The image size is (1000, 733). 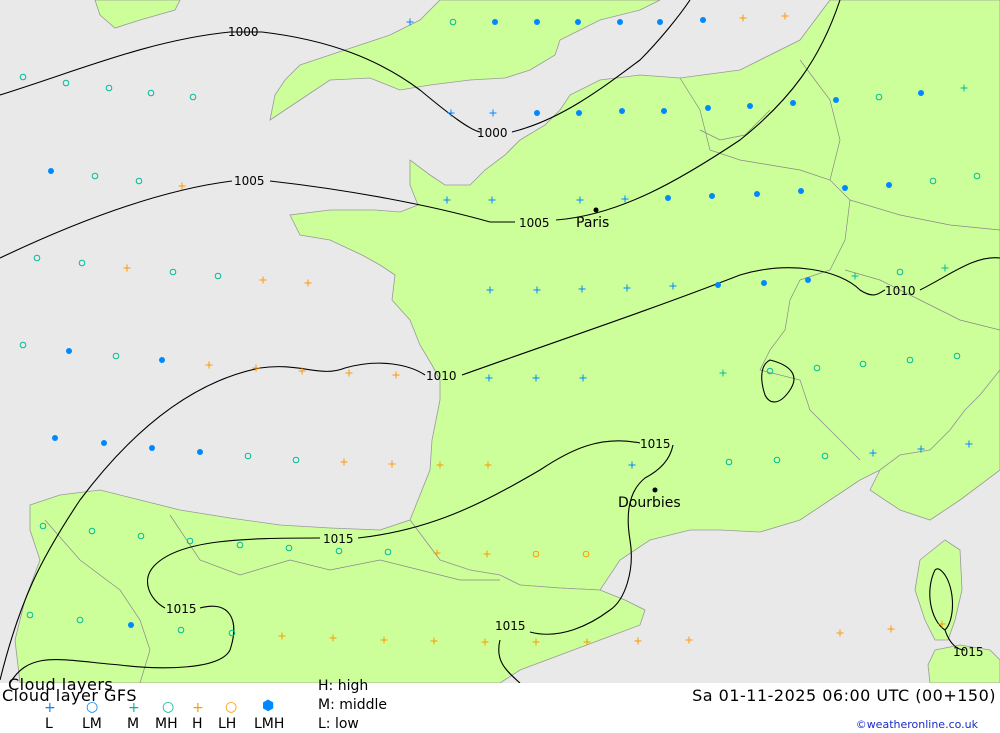 What do you see at coordinates (50, 708) in the screenshot?
I see `low-cloud-plus-icon: +` at bounding box center [50, 708].